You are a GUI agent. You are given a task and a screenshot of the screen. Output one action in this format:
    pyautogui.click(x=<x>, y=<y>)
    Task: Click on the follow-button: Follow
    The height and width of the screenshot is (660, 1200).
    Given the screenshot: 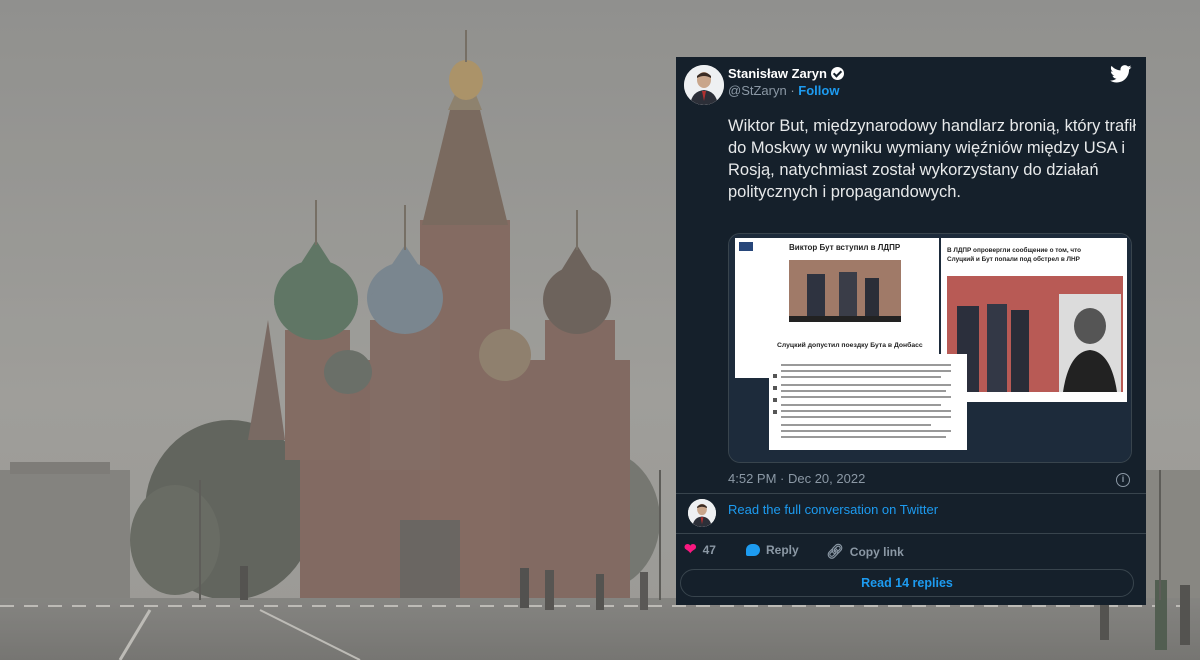 What is the action you would take?
    pyautogui.click(x=818, y=90)
    